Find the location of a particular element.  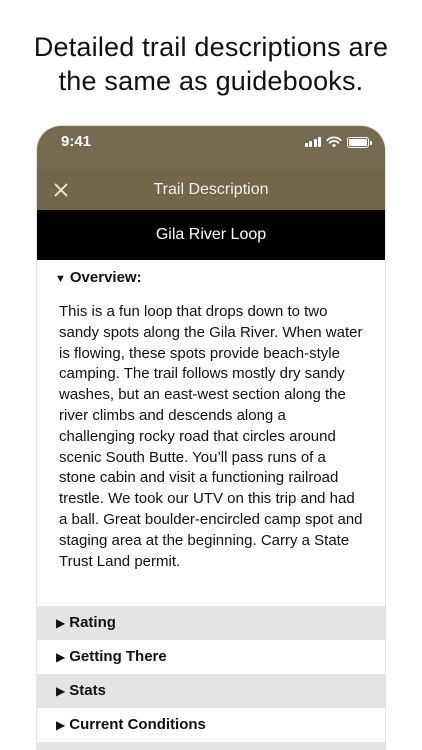

section-current-conditions: ▶ Current Conditions is located at coordinates (211, 725).